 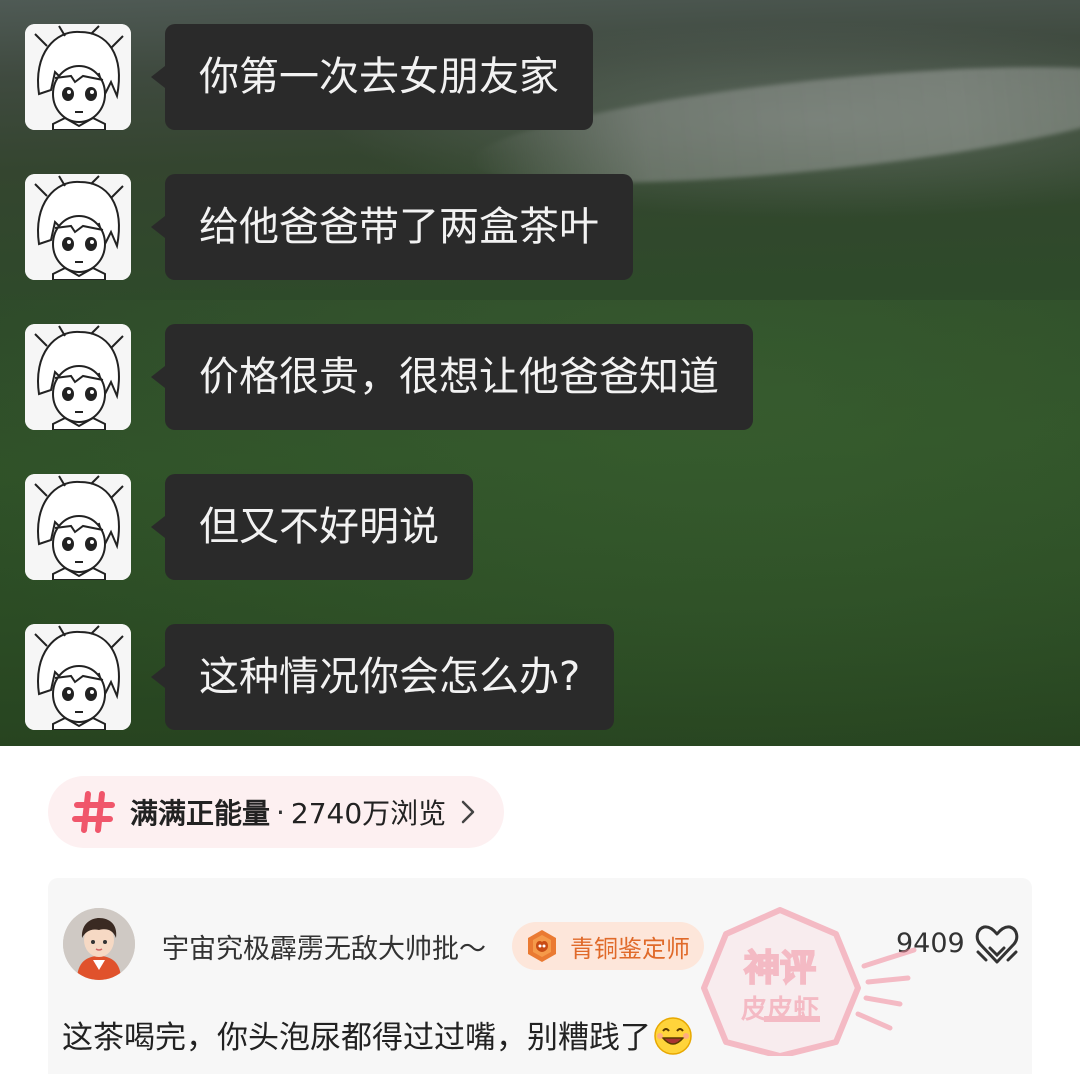 I want to click on topic-views: 2740万浏览, so click(x=368, y=813).